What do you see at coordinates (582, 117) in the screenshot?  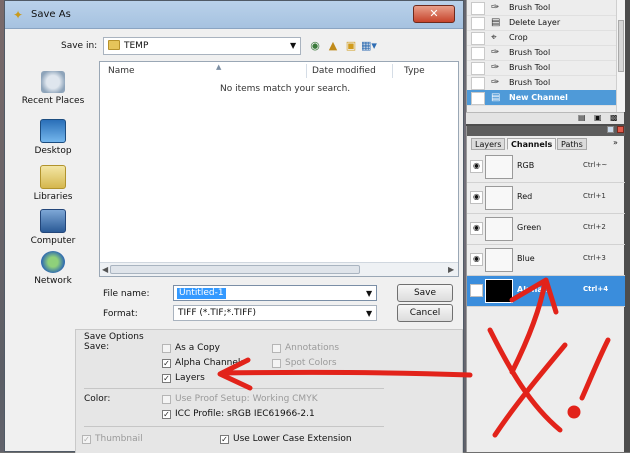 I see `new-document-icon: ▤` at bounding box center [582, 117].